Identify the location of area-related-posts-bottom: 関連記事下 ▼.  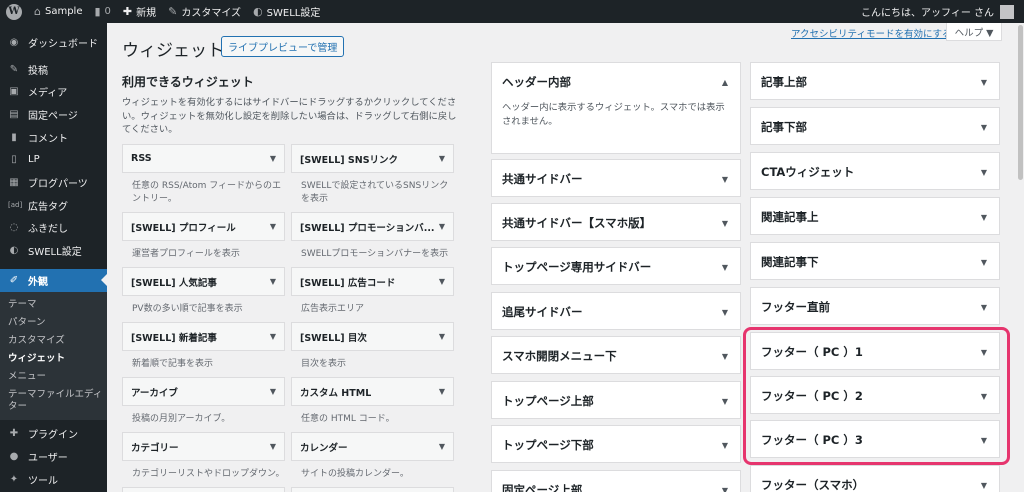
(875, 261).